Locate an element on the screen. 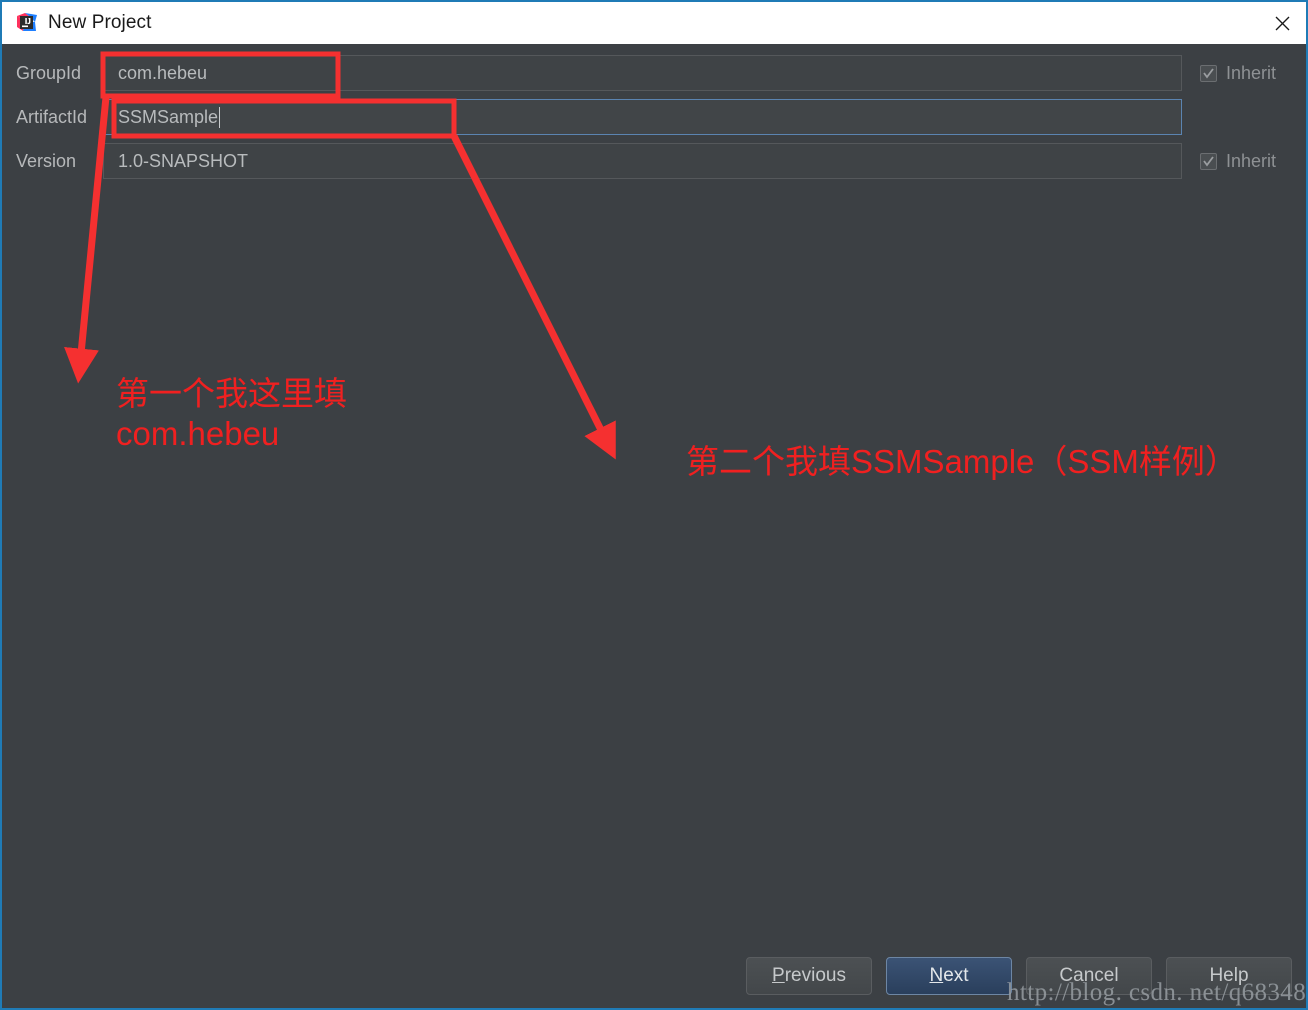 The width and height of the screenshot is (1308, 1010). title-bar: New Project is located at coordinates (654, 23).